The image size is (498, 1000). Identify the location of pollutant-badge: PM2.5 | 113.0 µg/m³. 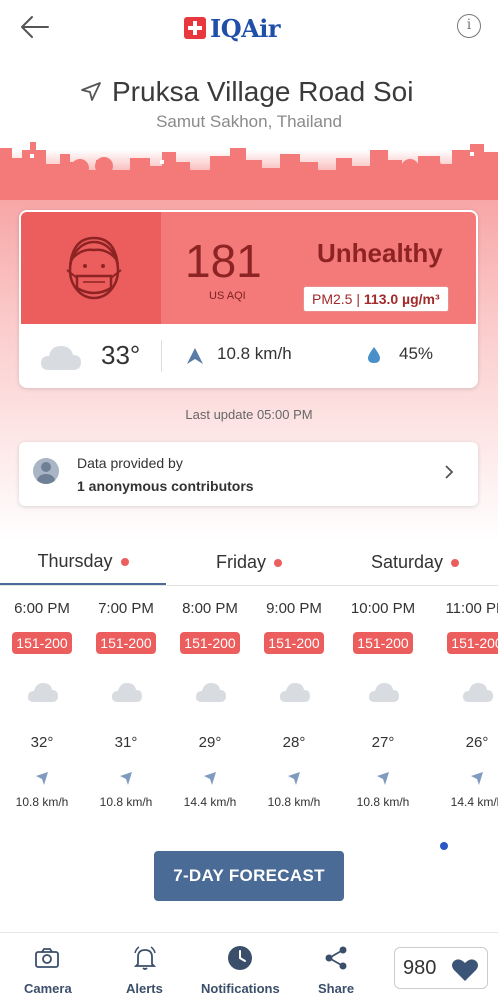
(376, 299).